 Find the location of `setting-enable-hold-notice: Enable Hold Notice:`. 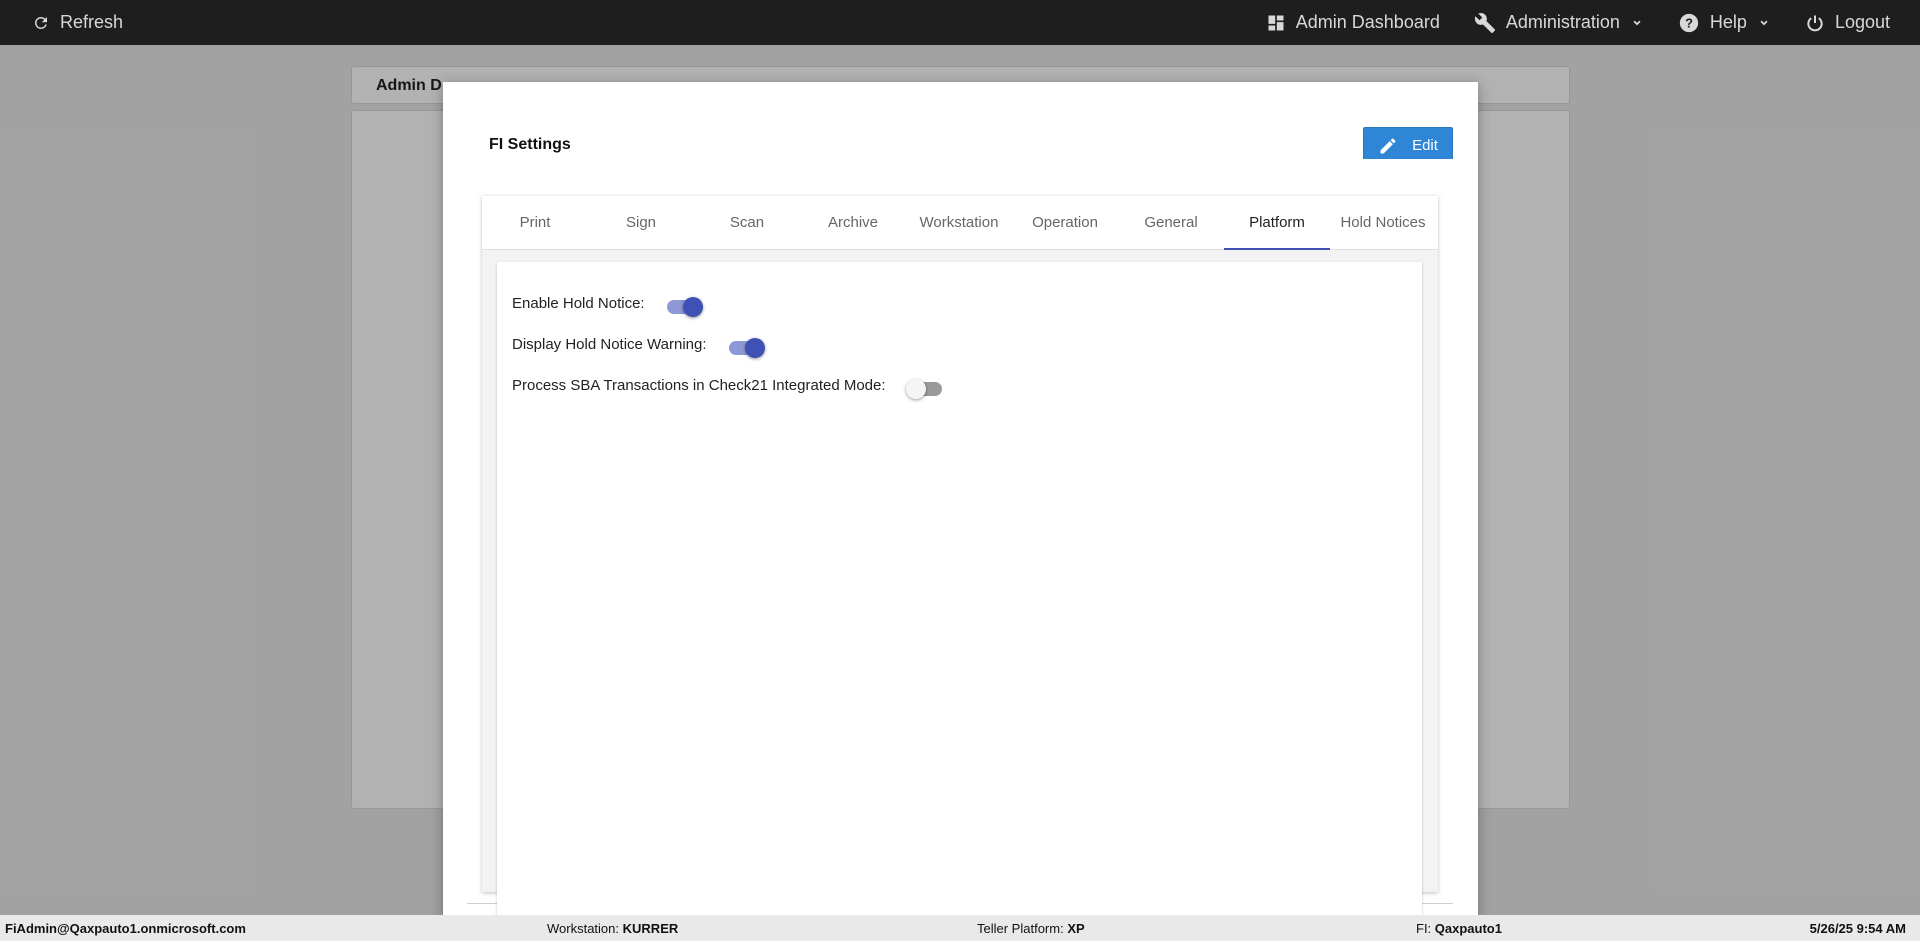

setting-enable-hold-notice: Enable Hold Notice: is located at coordinates (607, 304).